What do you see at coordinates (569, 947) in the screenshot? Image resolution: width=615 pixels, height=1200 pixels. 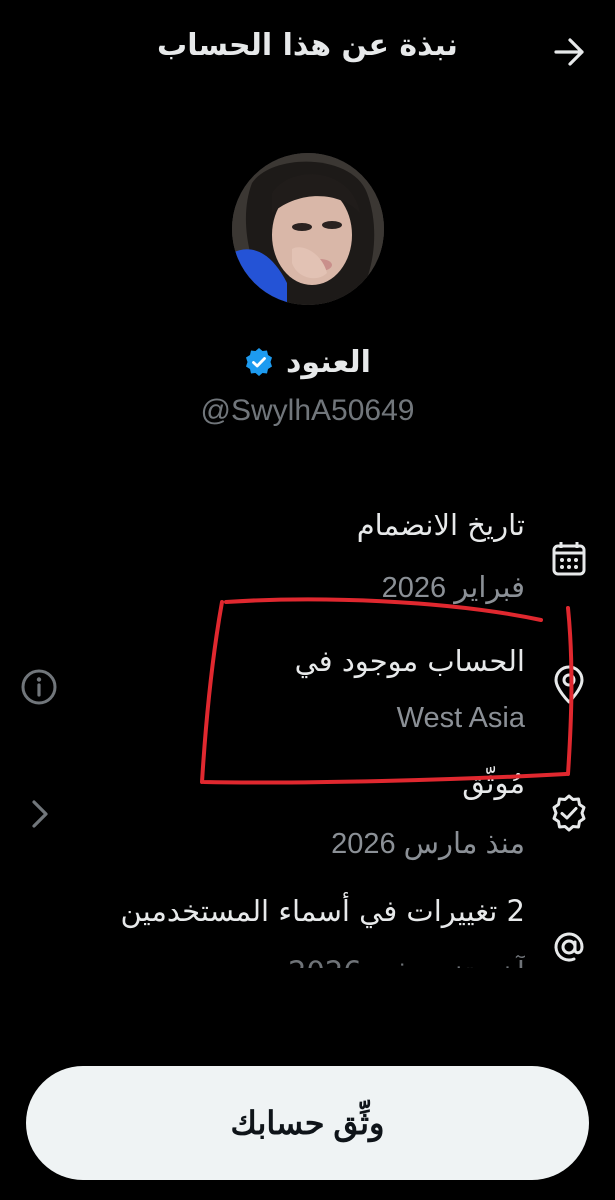 I see `at-sign-icon` at bounding box center [569, 947].